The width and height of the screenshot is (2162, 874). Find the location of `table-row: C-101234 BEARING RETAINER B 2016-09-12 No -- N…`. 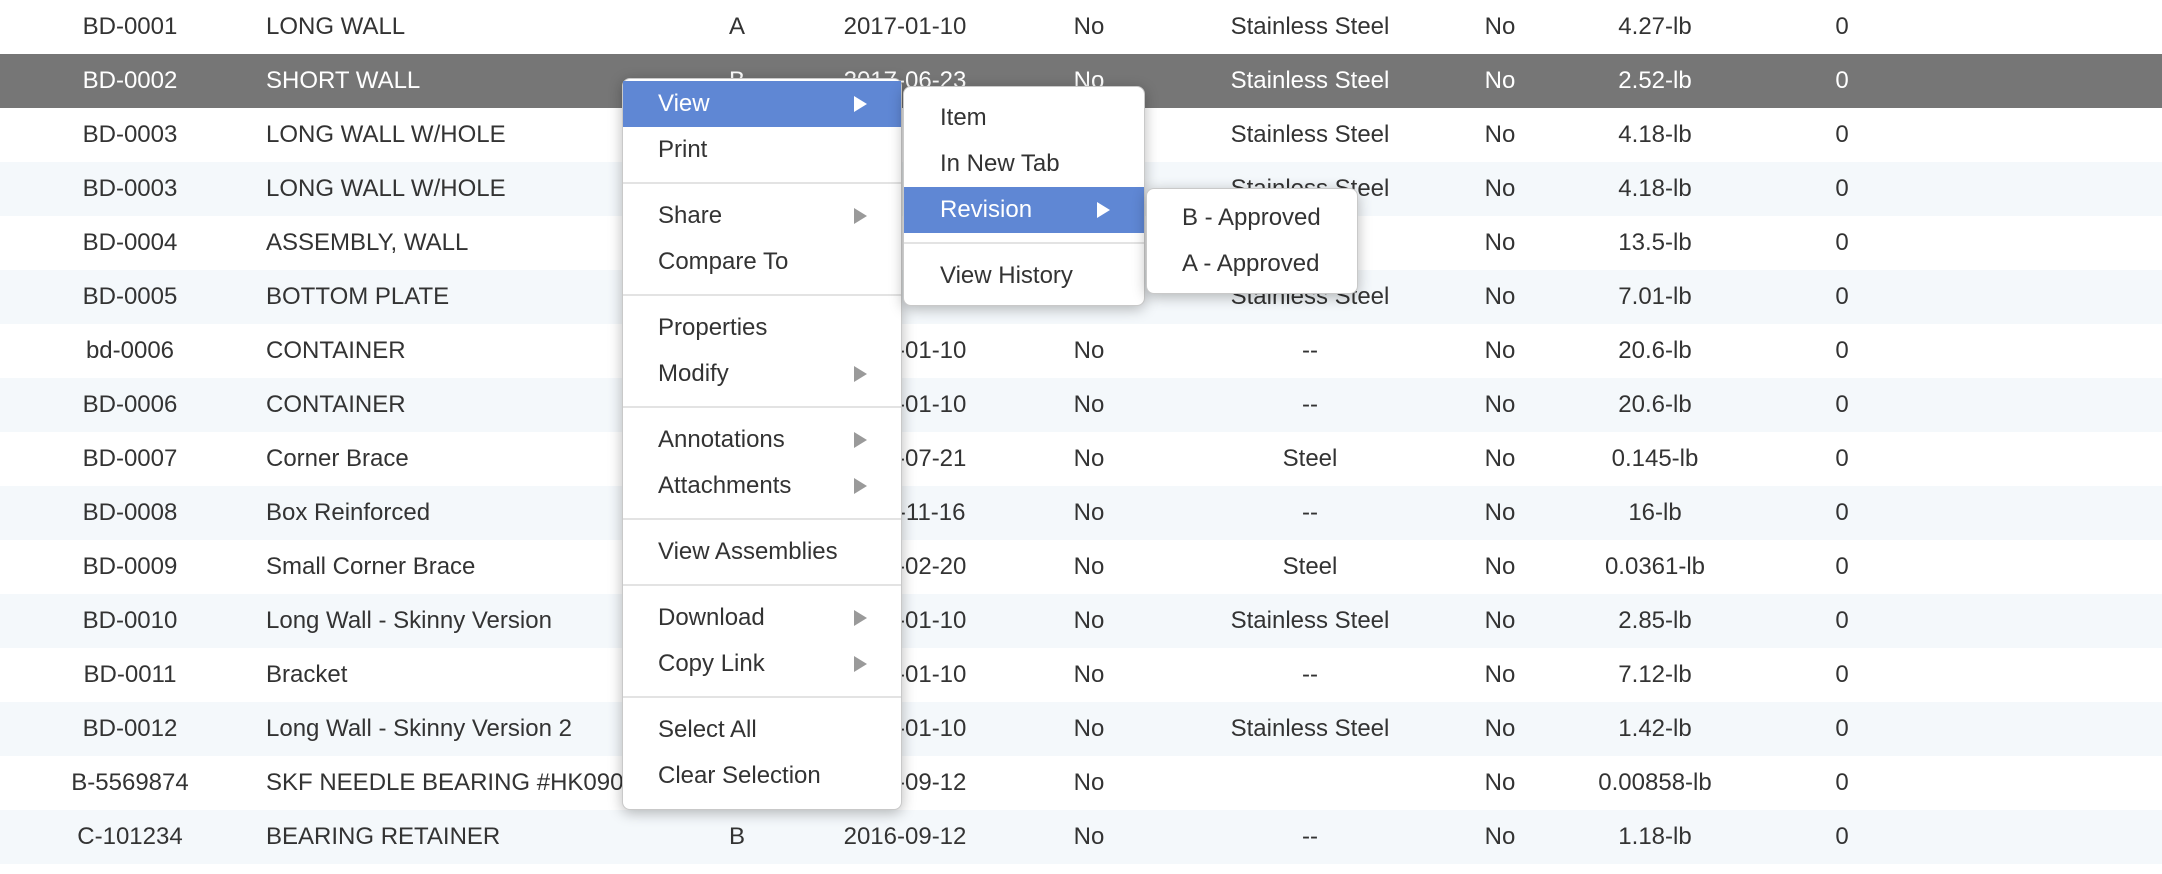

table-row: C-101234 BEARING RETAINER B 2016-09-12 No -- N… is located at coordinates (1081, 837).